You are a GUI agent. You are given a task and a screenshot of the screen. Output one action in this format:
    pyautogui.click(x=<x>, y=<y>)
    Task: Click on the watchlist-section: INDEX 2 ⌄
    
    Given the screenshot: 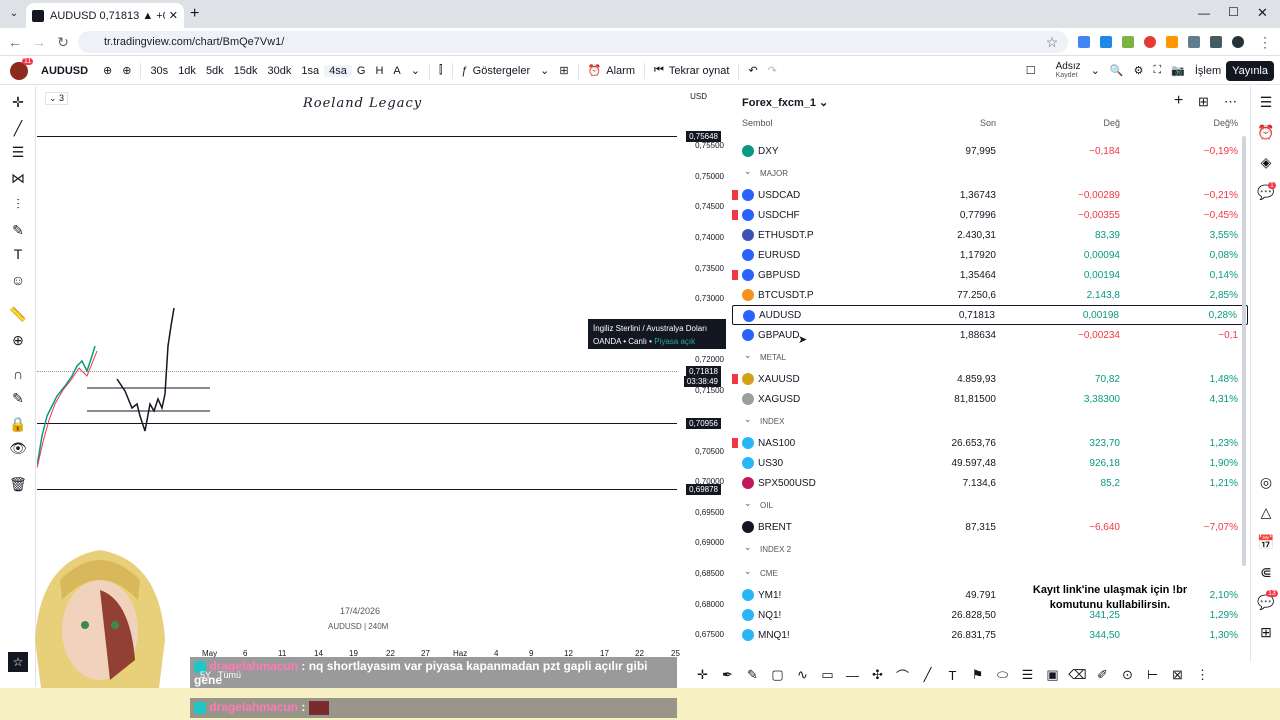 What is the action you would take?
    pyautogui.click(x=990, y=549)
    